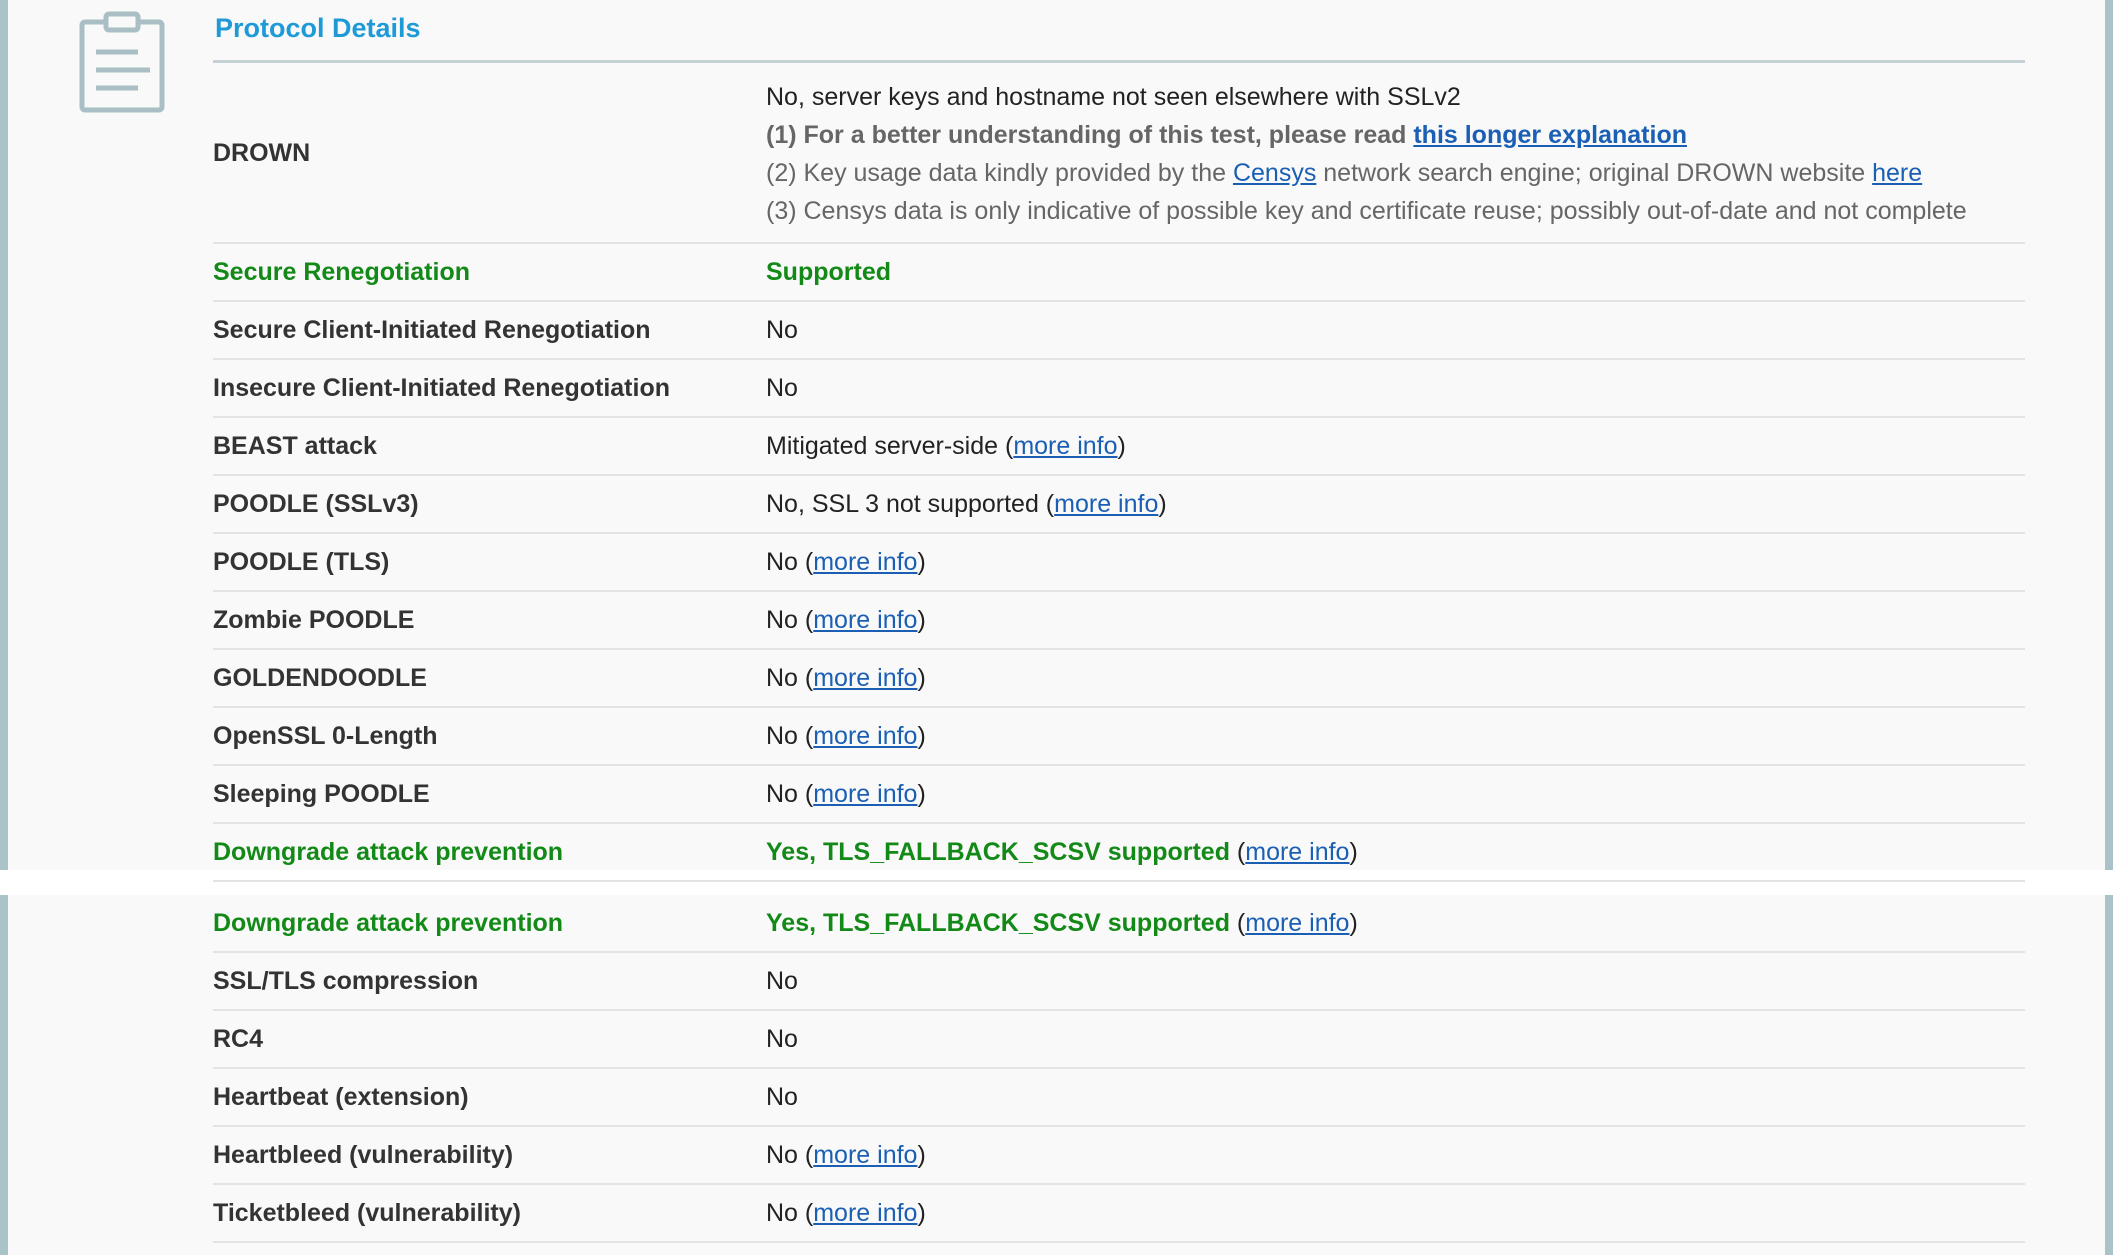 Image resolution: width=2113 pixels, height=1255 pixels. Describe the element at coordinates (489, 272) in the screenshot. I see `row-label: Secure Renegotiation` at that location.